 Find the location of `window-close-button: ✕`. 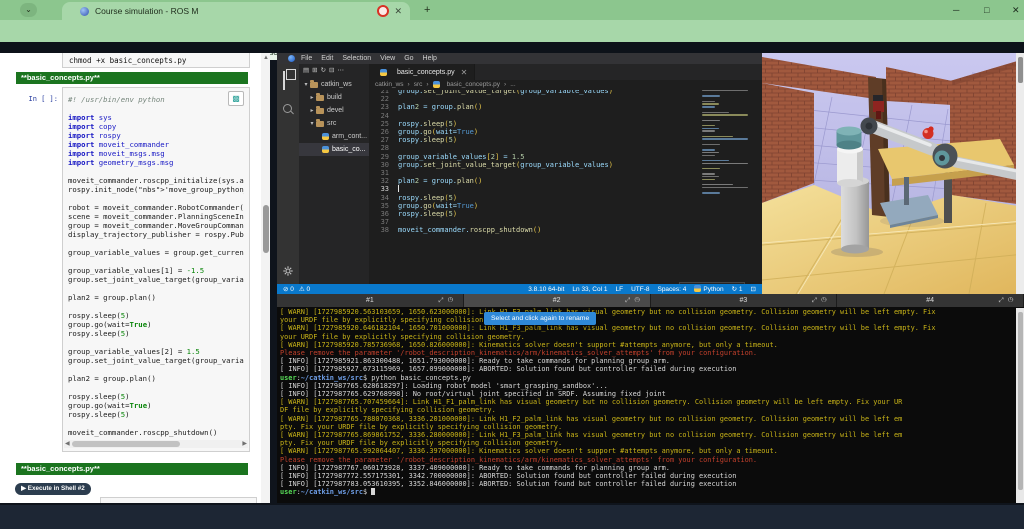

window-close-button: ✕ is located at coordinates (1016, 10).